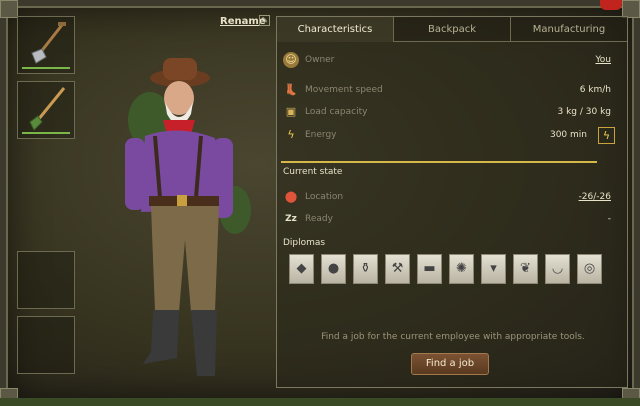  I want to click on frame-corner-top-left, so click(9, 9).